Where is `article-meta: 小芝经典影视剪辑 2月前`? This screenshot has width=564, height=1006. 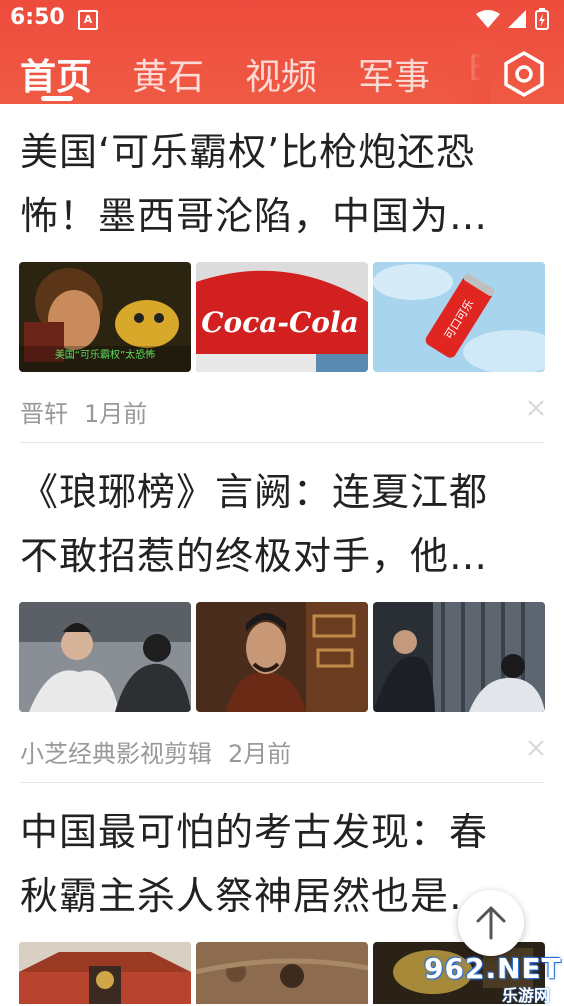
article-meta: 小芝经典影视剪辑 2月前 is located at coordinates (155, 751).